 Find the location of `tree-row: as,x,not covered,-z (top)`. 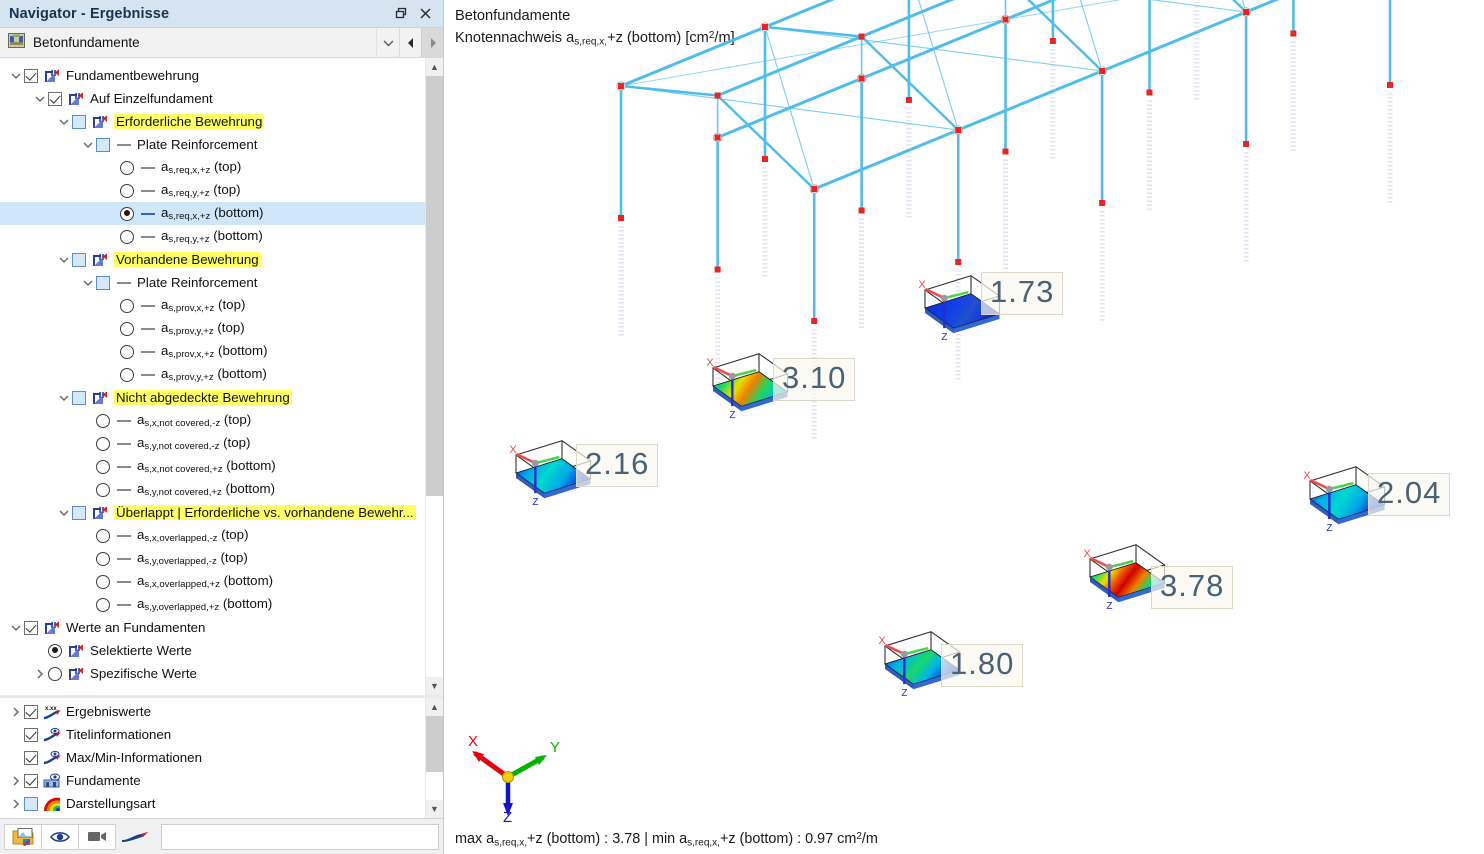

tree-row: as,x,not covered,-z (top) is located at coordinates (221, 420).